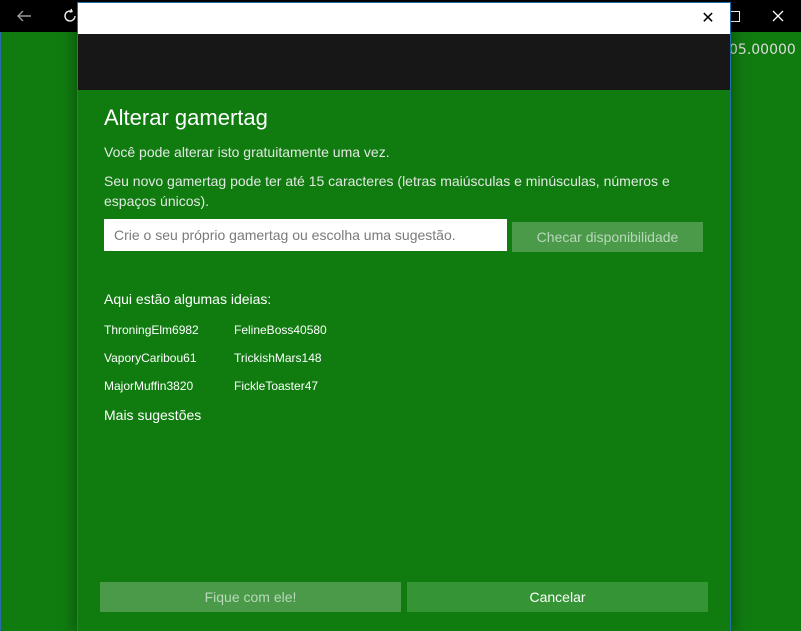 This screenshot has height=631, width=801. What do you see at coordinates (557, 597) in the screenshot?
I see `cancel-button: Cancelar` at bounding box center [557, 597].